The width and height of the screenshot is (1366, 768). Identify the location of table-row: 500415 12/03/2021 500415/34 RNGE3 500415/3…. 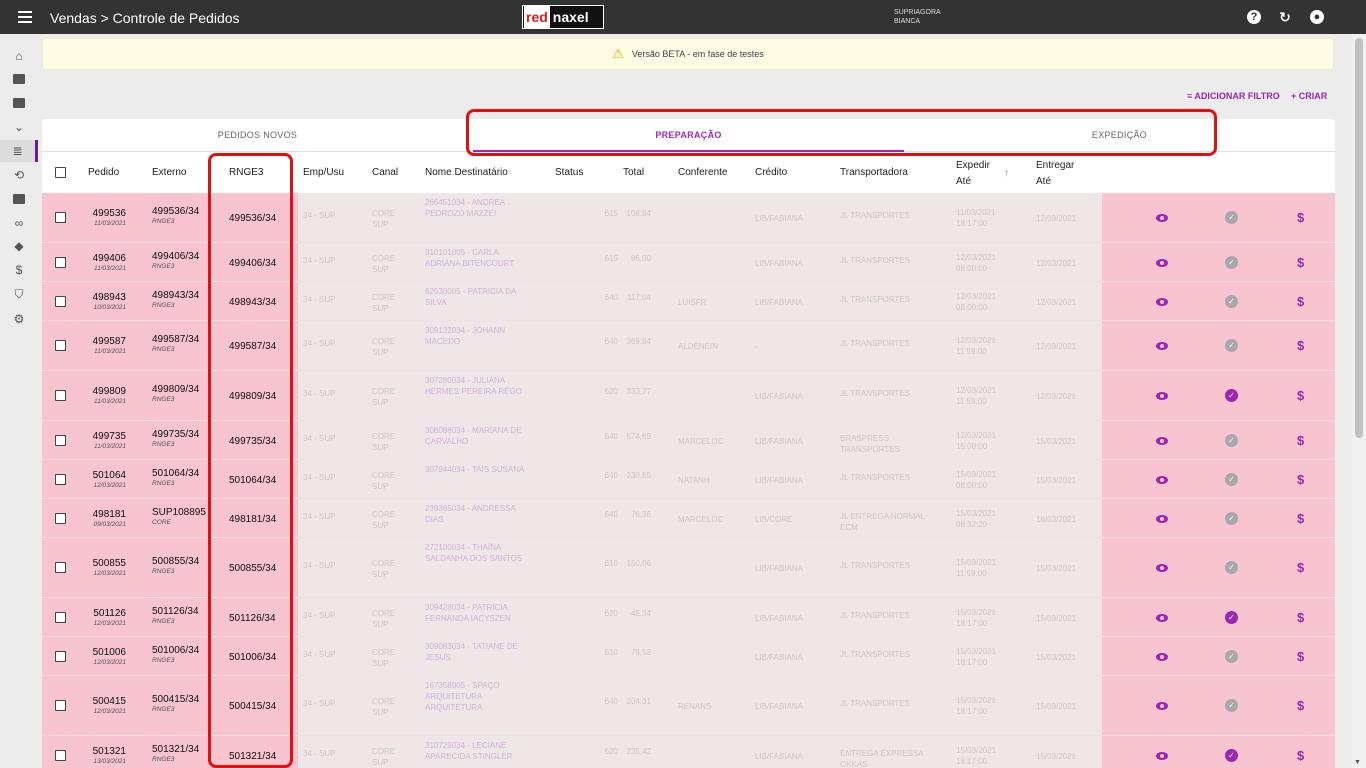
(688, 706).